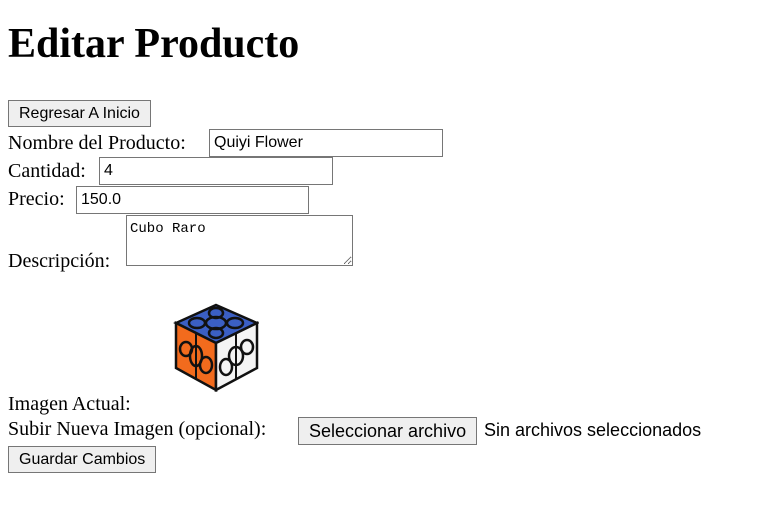  What do you see at coordinates (82, 459) in the screenshot?
I see `save-changes-button: Guardar Cambios` at bounding box center [82, 459].